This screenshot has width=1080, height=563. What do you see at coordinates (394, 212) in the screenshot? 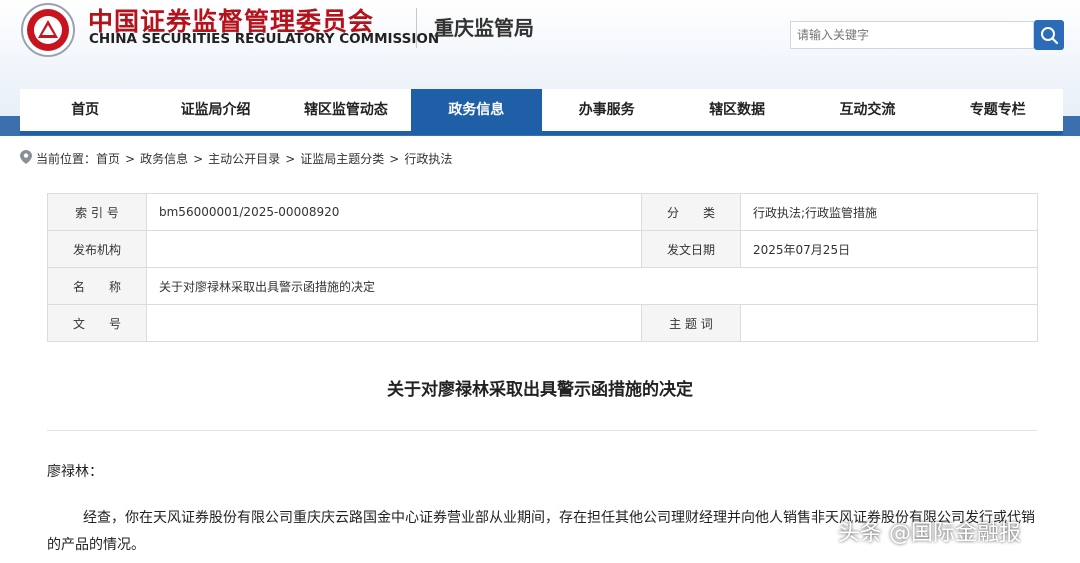
I see `index-value: bm56000001/2025-00008920` at bounding box center [394, 212].